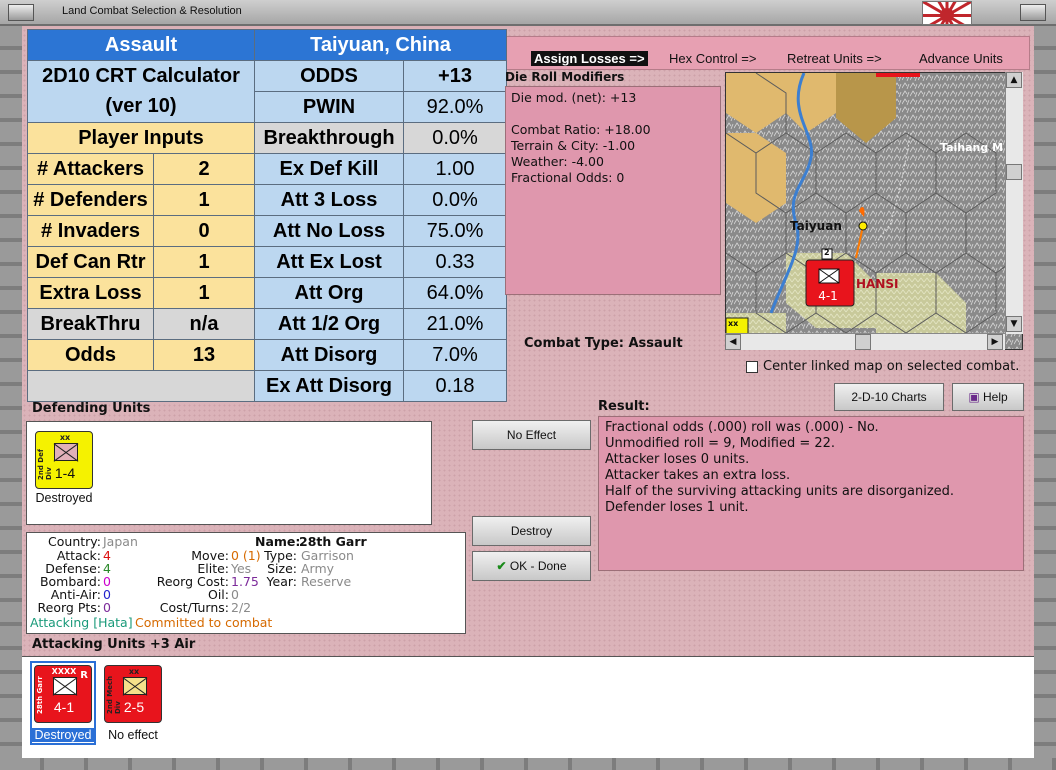  What do you see at coordinates (677, 459) in the screenshot?
I see `result-line: Attacker loses 0 units.` at bounding box center [677, 459].